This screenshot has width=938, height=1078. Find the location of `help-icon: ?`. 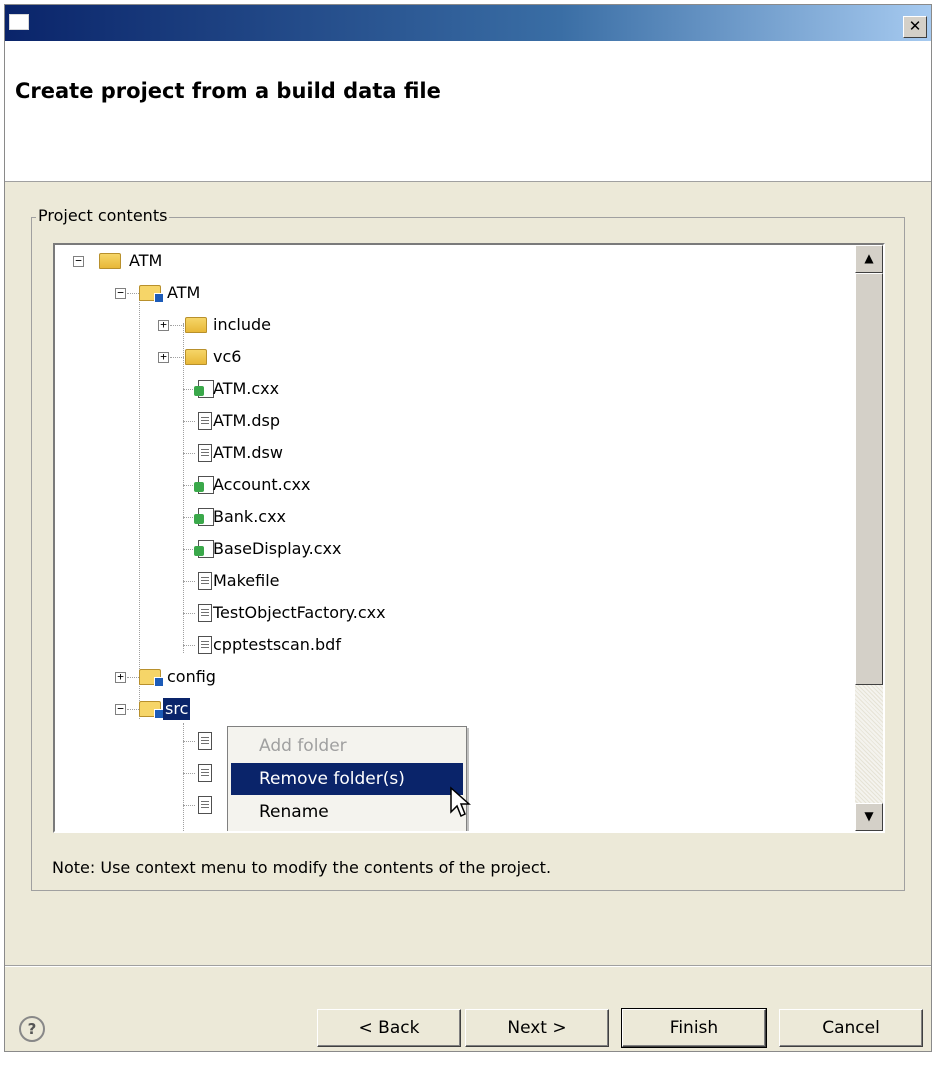

help-icon: ? is located at coordinates (32, 1029).